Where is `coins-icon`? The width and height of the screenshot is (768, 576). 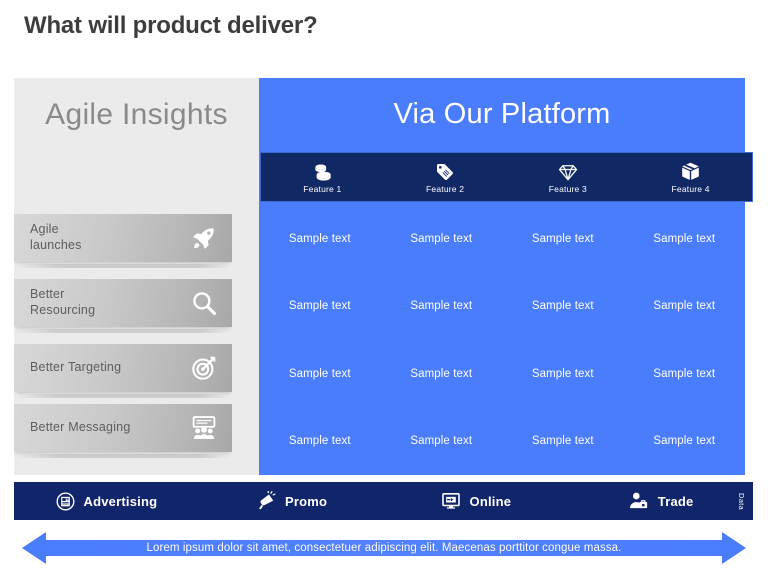
coins-icon is located at coordinates (322, 171).